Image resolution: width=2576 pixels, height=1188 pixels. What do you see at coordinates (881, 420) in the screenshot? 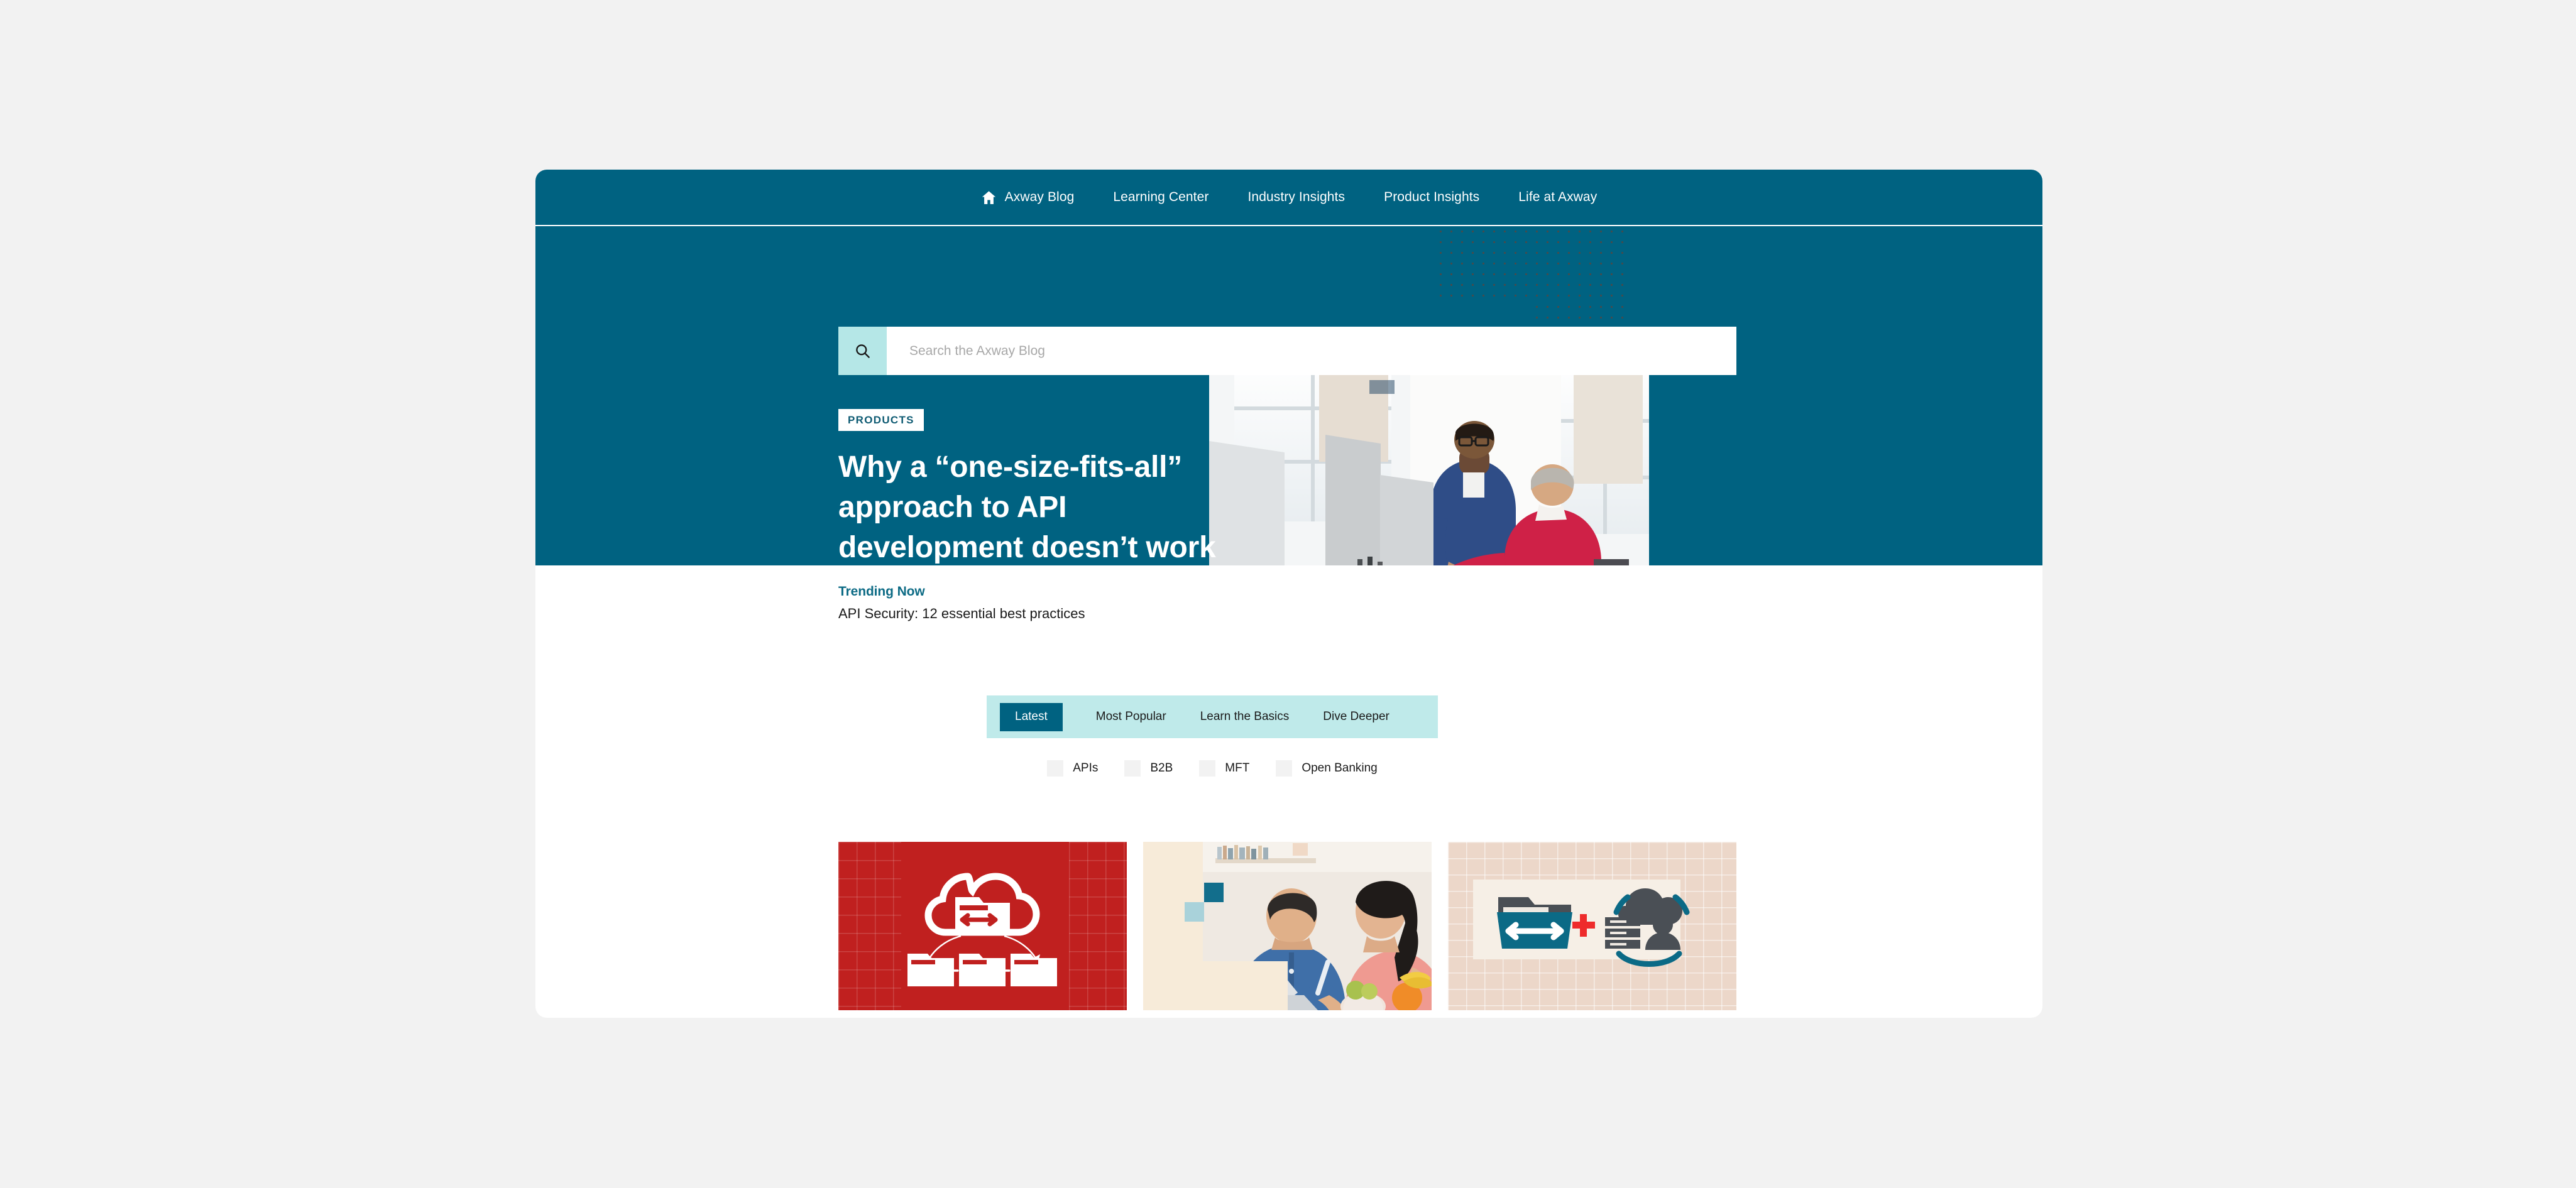
I see `category-badge: PRODUCTS` at bounding box center [881, 420].